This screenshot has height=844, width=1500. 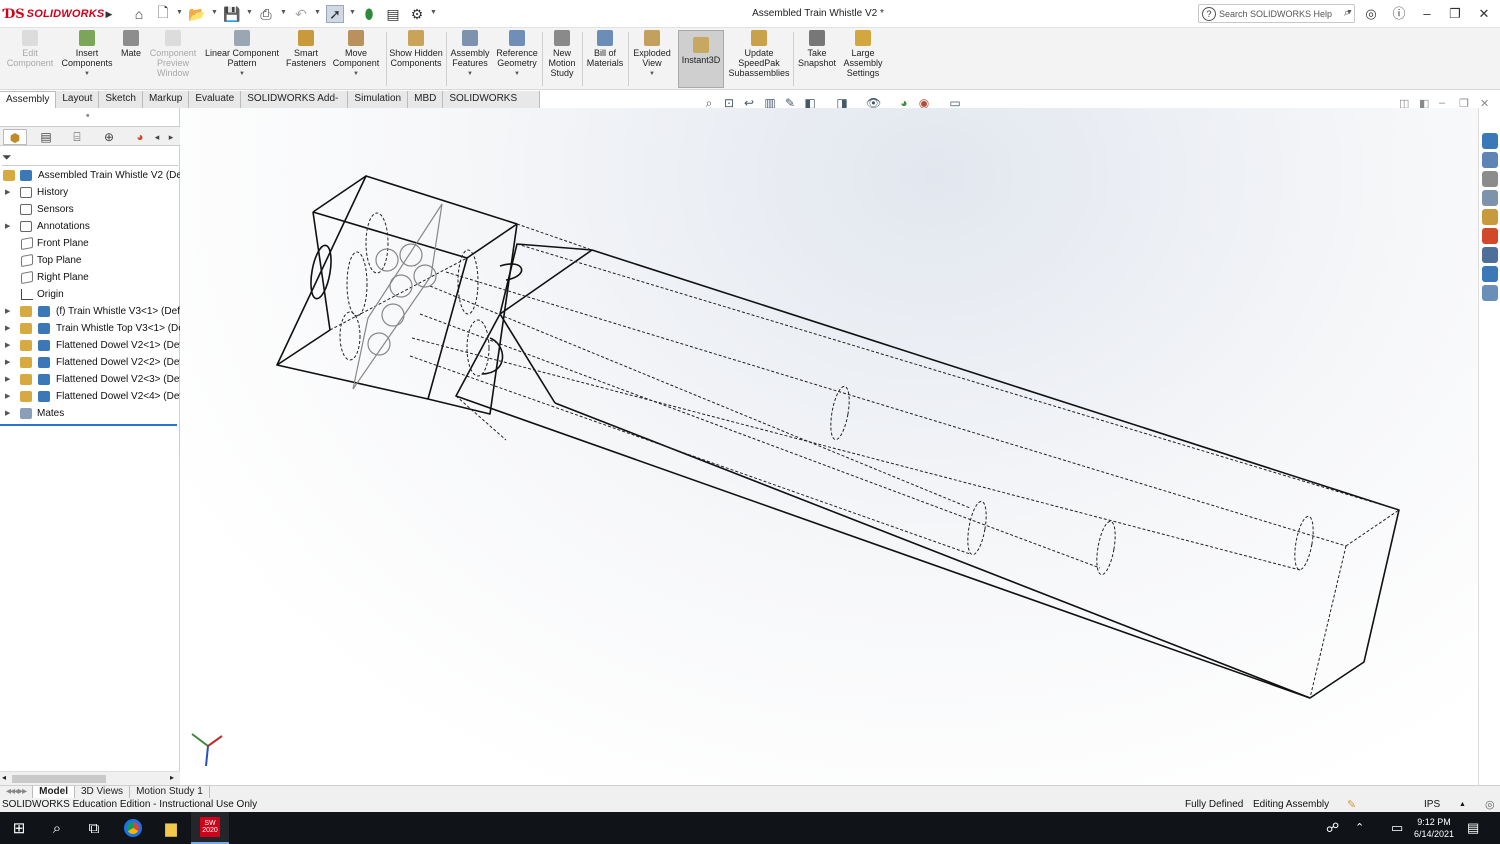 I want to click on tabs-scroll-left-icon: ◂, so click(x=157, y=137).